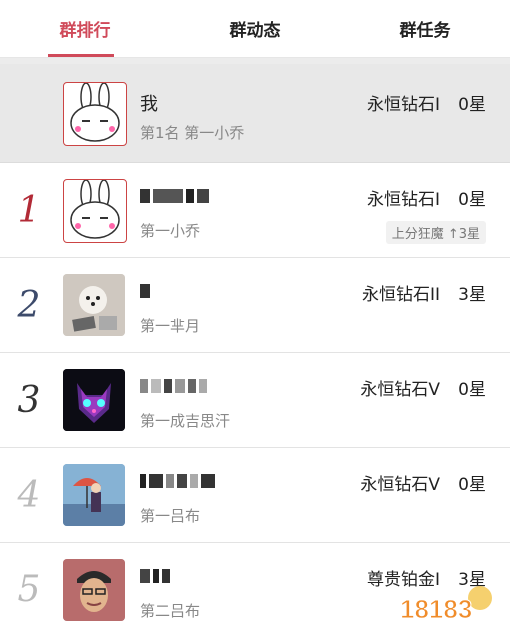 The image size is (510, 636). What do you see at coordinates (255, 210) in the screenshot?
I see `rank-row-1: 1 第一小乔 永恒钻石I 0星 上分狂魔 ↑3星` at bounding box center [255, 210].